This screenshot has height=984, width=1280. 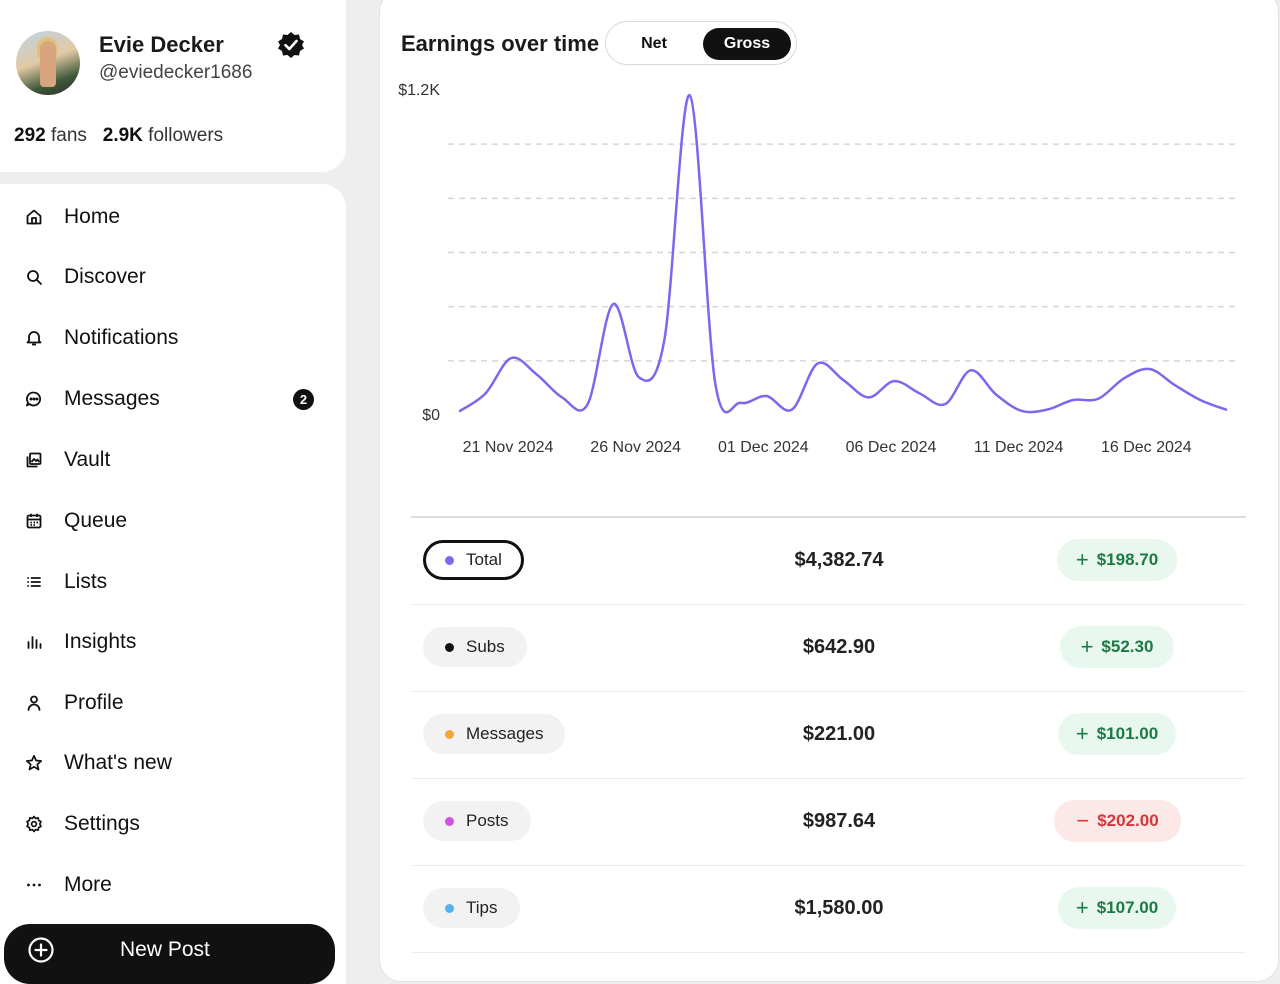 I want to click on fans-count: 292, so click(x=30, y=135).